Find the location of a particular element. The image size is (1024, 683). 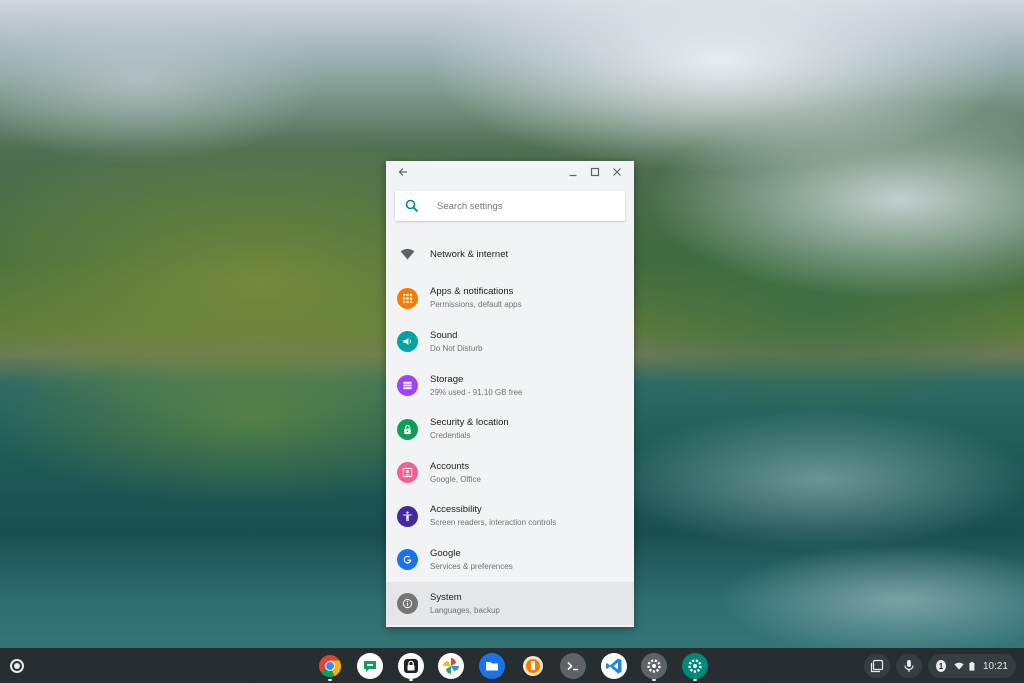

settings-item-subtitle: Screen readers, interaction controls is located at coordinates (493, 523).